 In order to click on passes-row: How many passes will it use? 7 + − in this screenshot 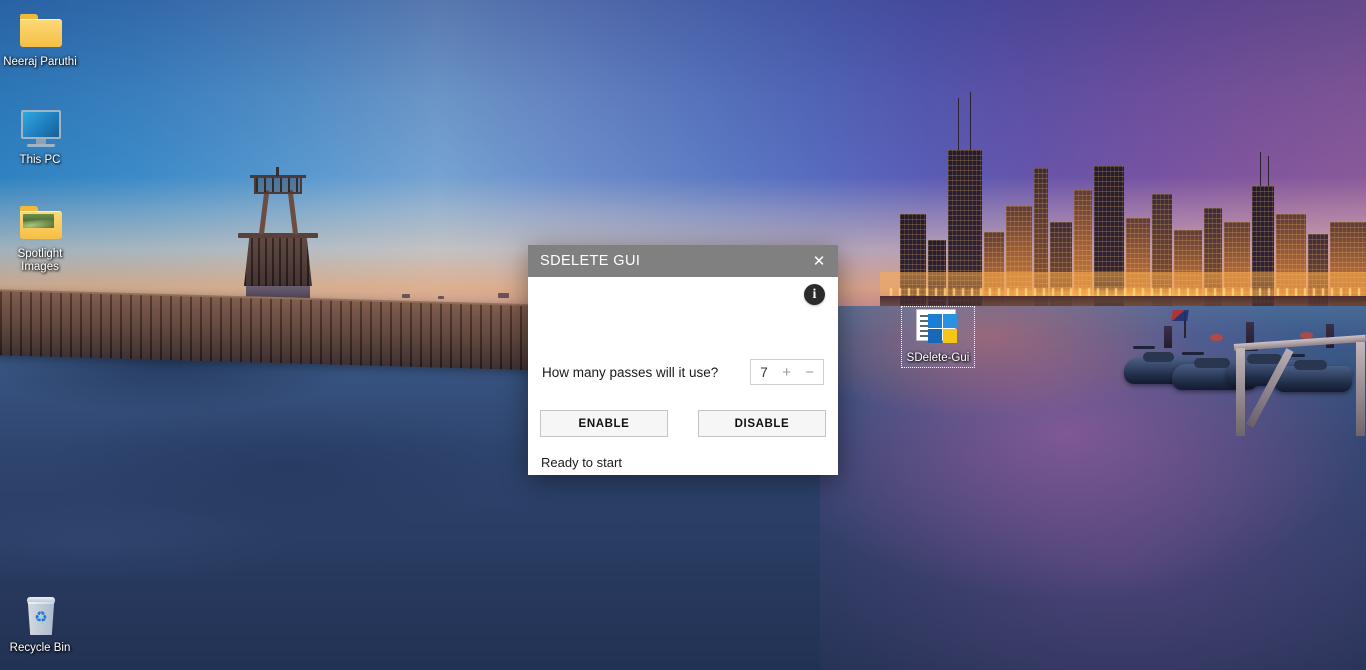, I will do `click(683, 372)`.